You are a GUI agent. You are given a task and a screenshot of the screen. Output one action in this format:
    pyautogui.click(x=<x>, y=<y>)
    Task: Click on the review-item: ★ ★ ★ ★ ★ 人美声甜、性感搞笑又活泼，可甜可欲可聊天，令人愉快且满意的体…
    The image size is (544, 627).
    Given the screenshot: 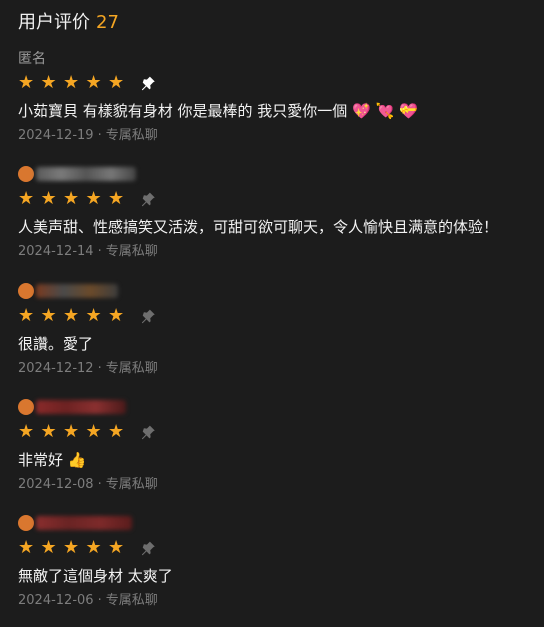 What is the action you would take?
    pyautogui.click(x=278, y=212)
    